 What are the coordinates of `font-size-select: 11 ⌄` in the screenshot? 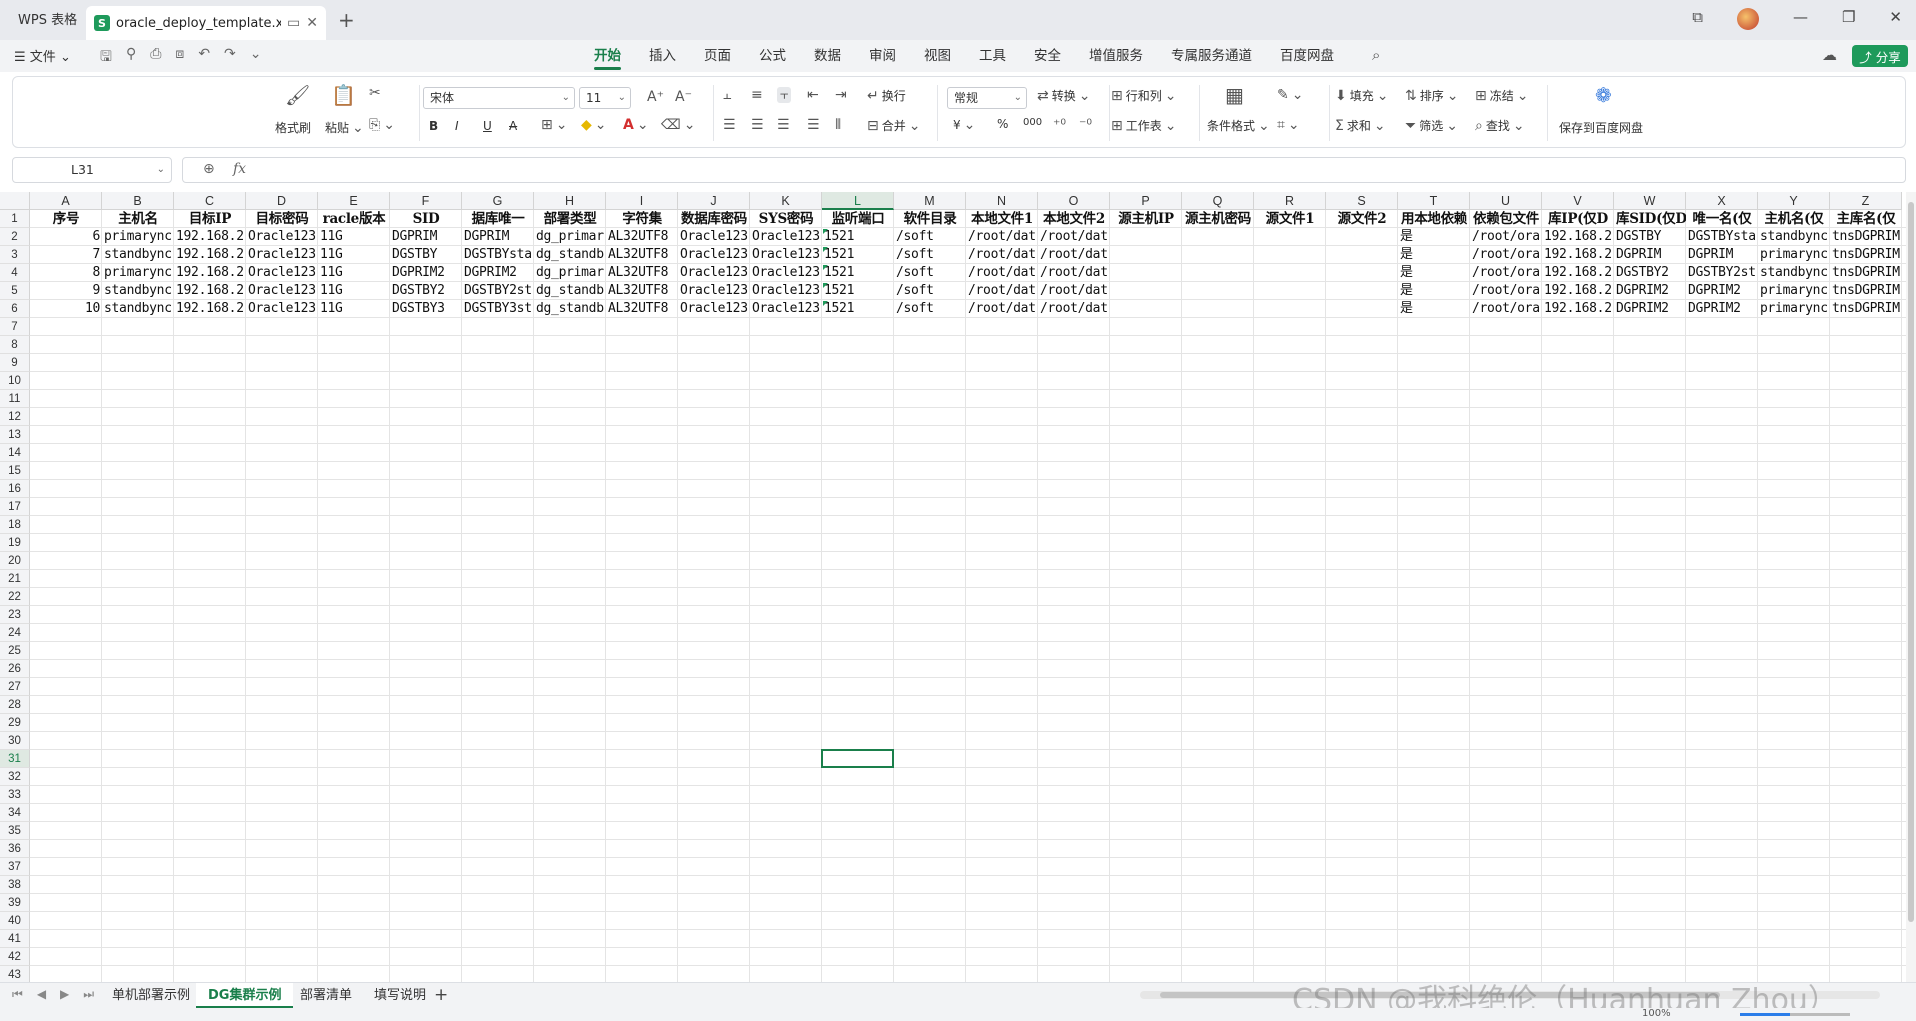 It's located at (605, 98).